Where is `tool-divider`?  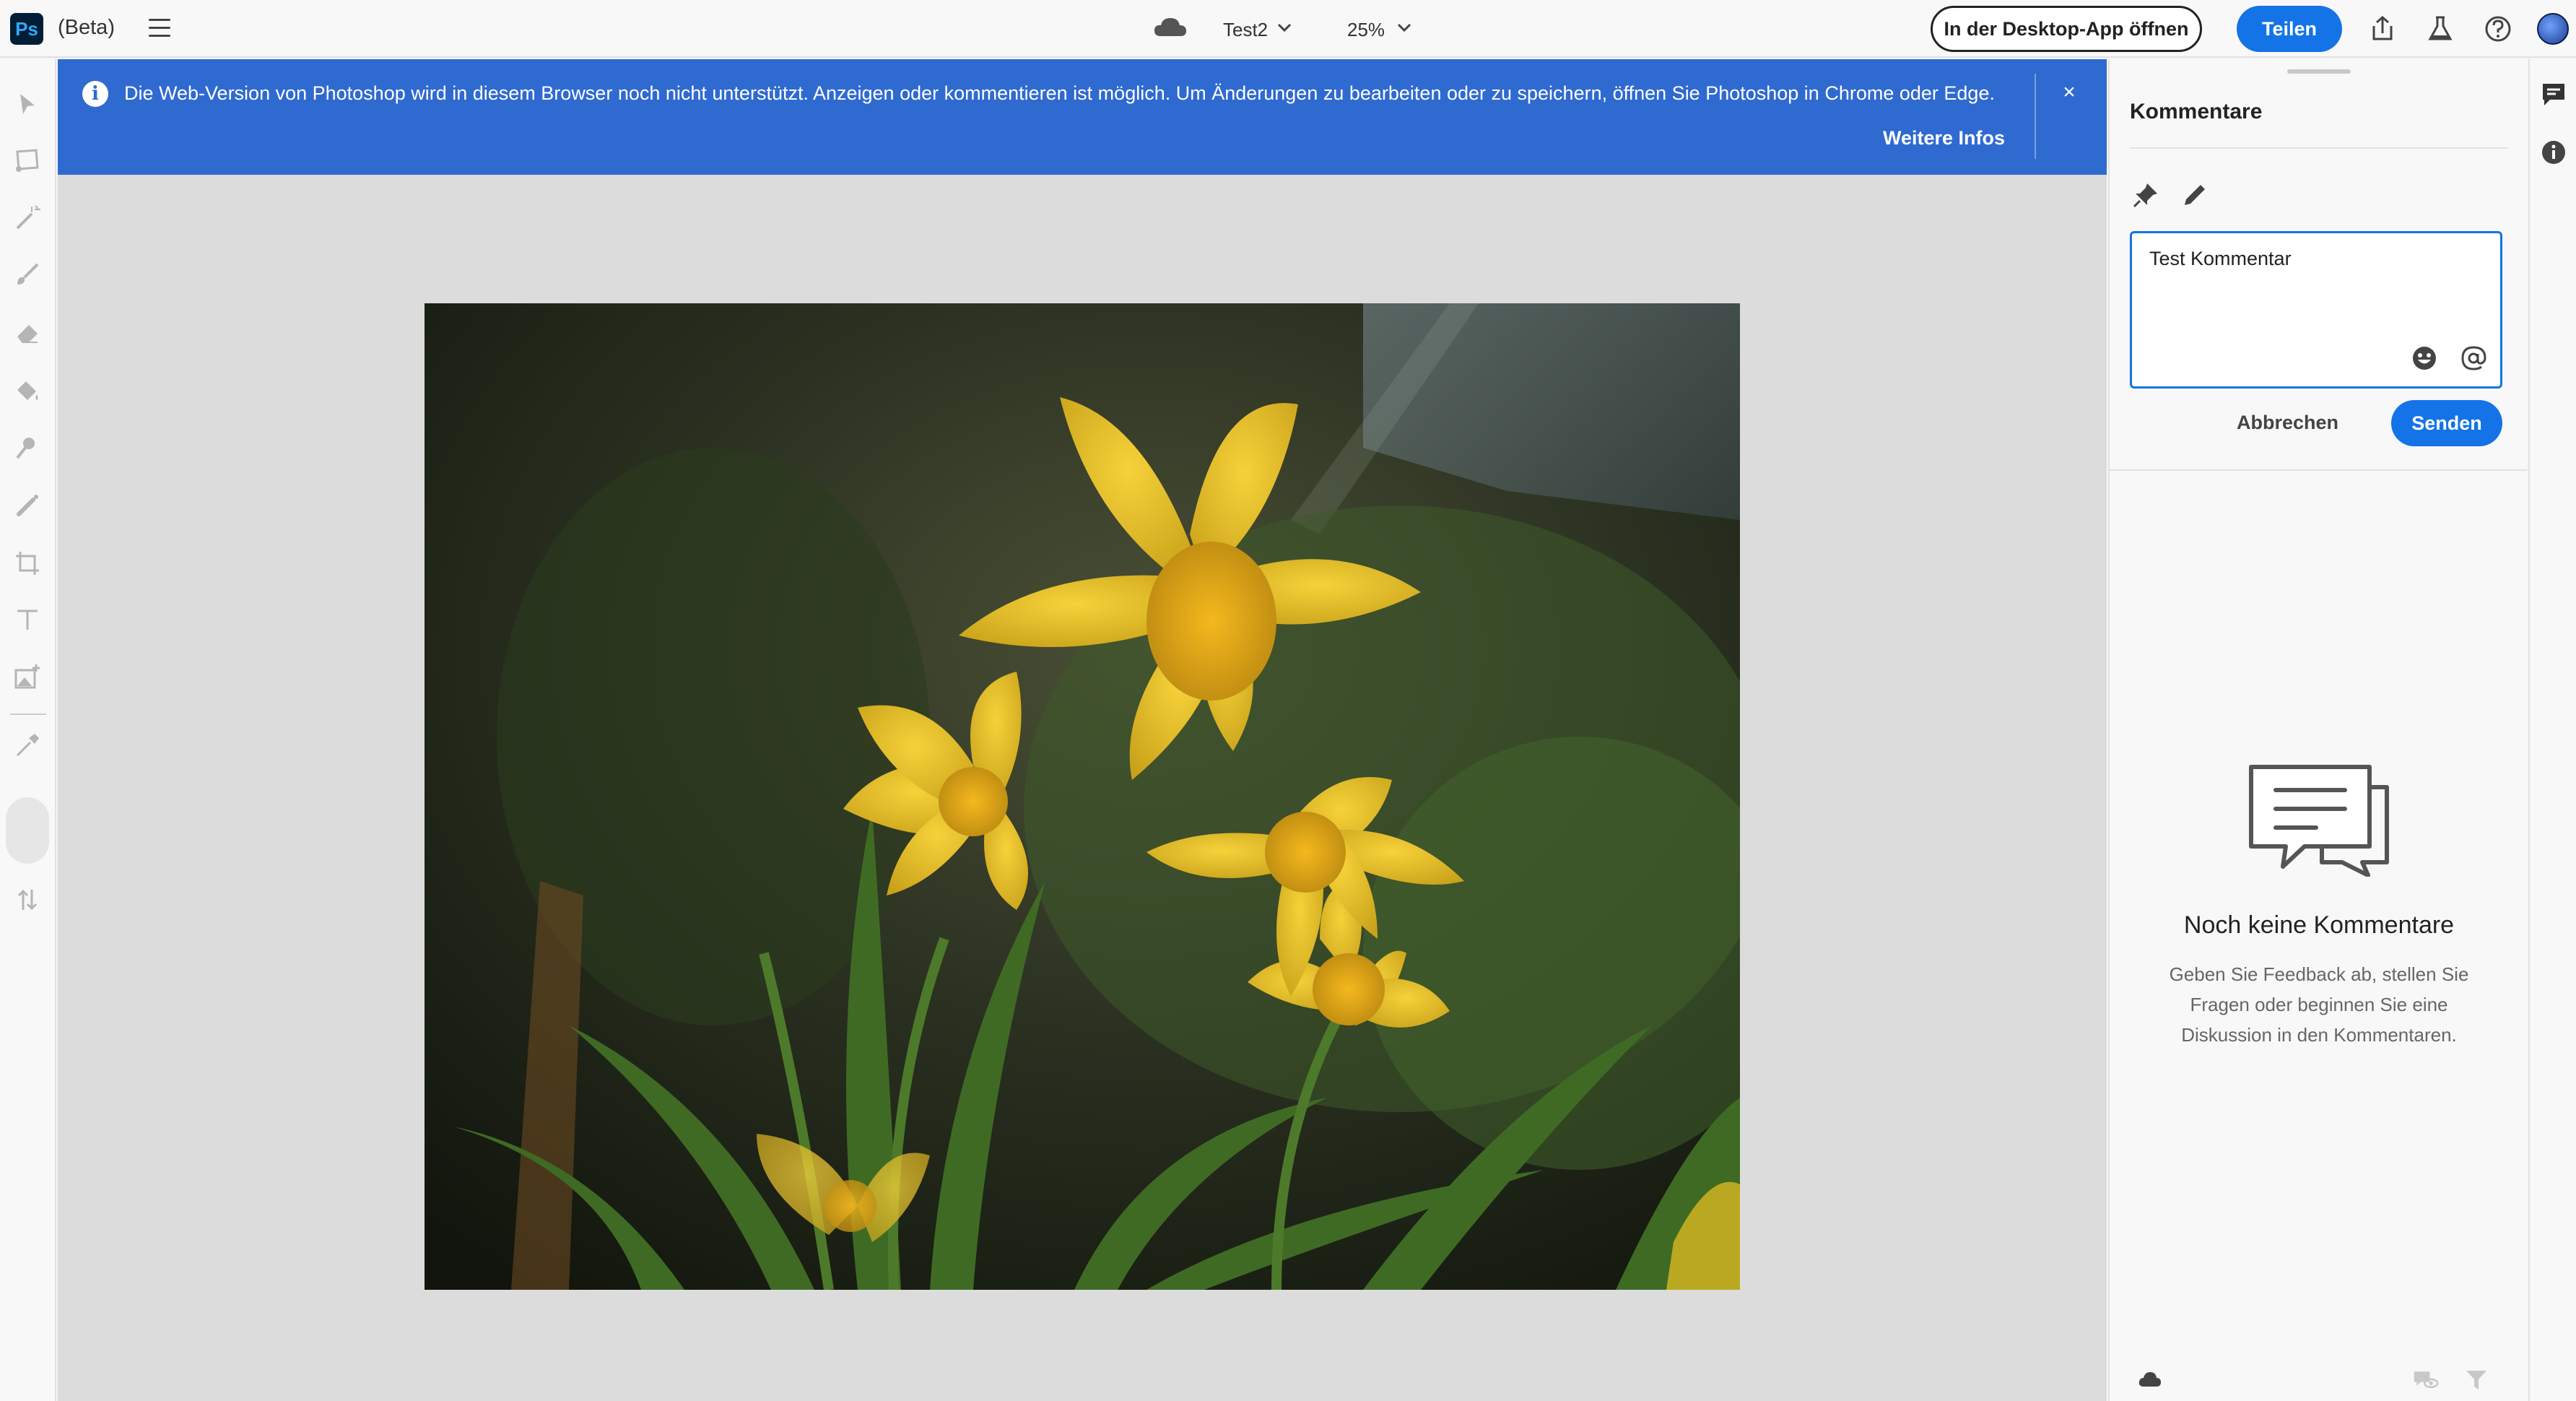
tool-divider is located at coordinates (28, 714).